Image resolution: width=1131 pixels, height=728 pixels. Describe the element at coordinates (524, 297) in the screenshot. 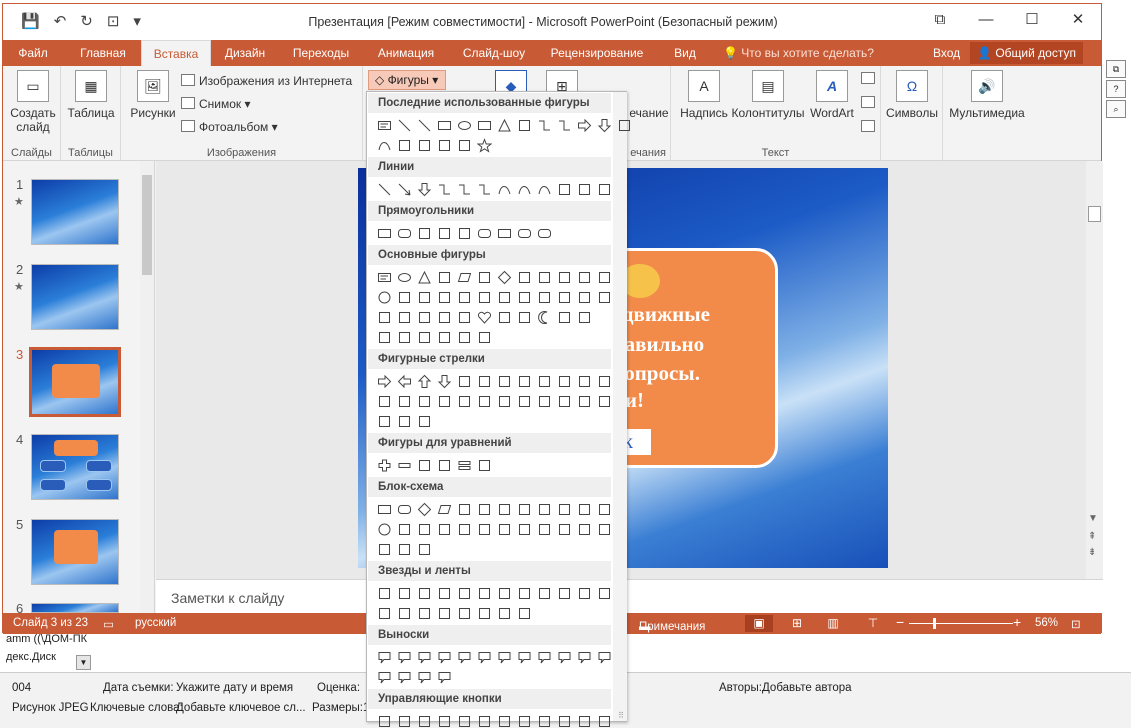

I see `shape-diag-icon` at that location.